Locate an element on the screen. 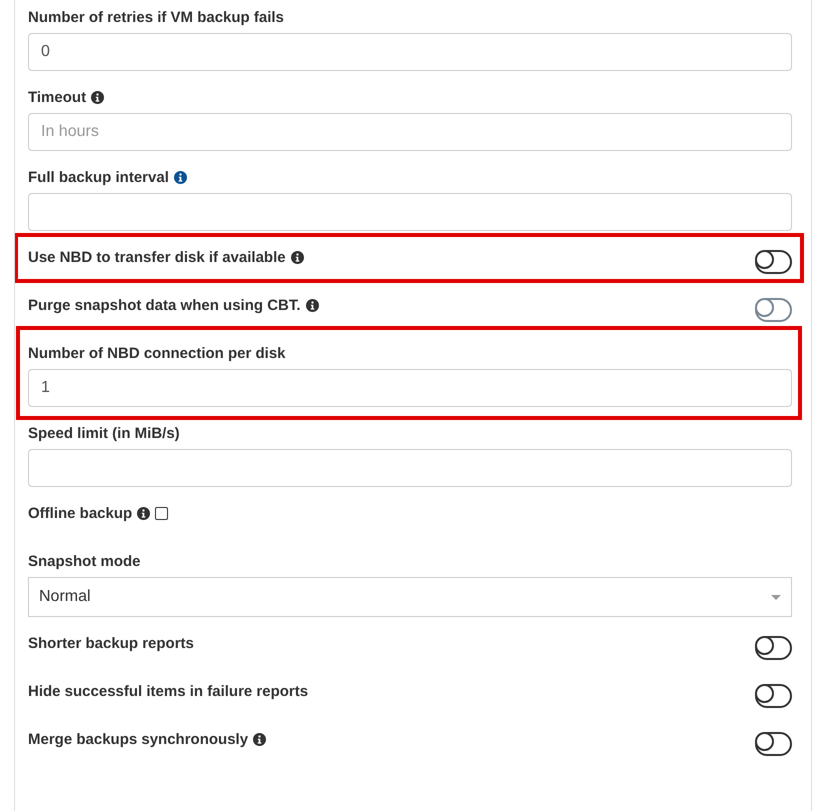  input-field: 0 is located at coordinates (410, 52).